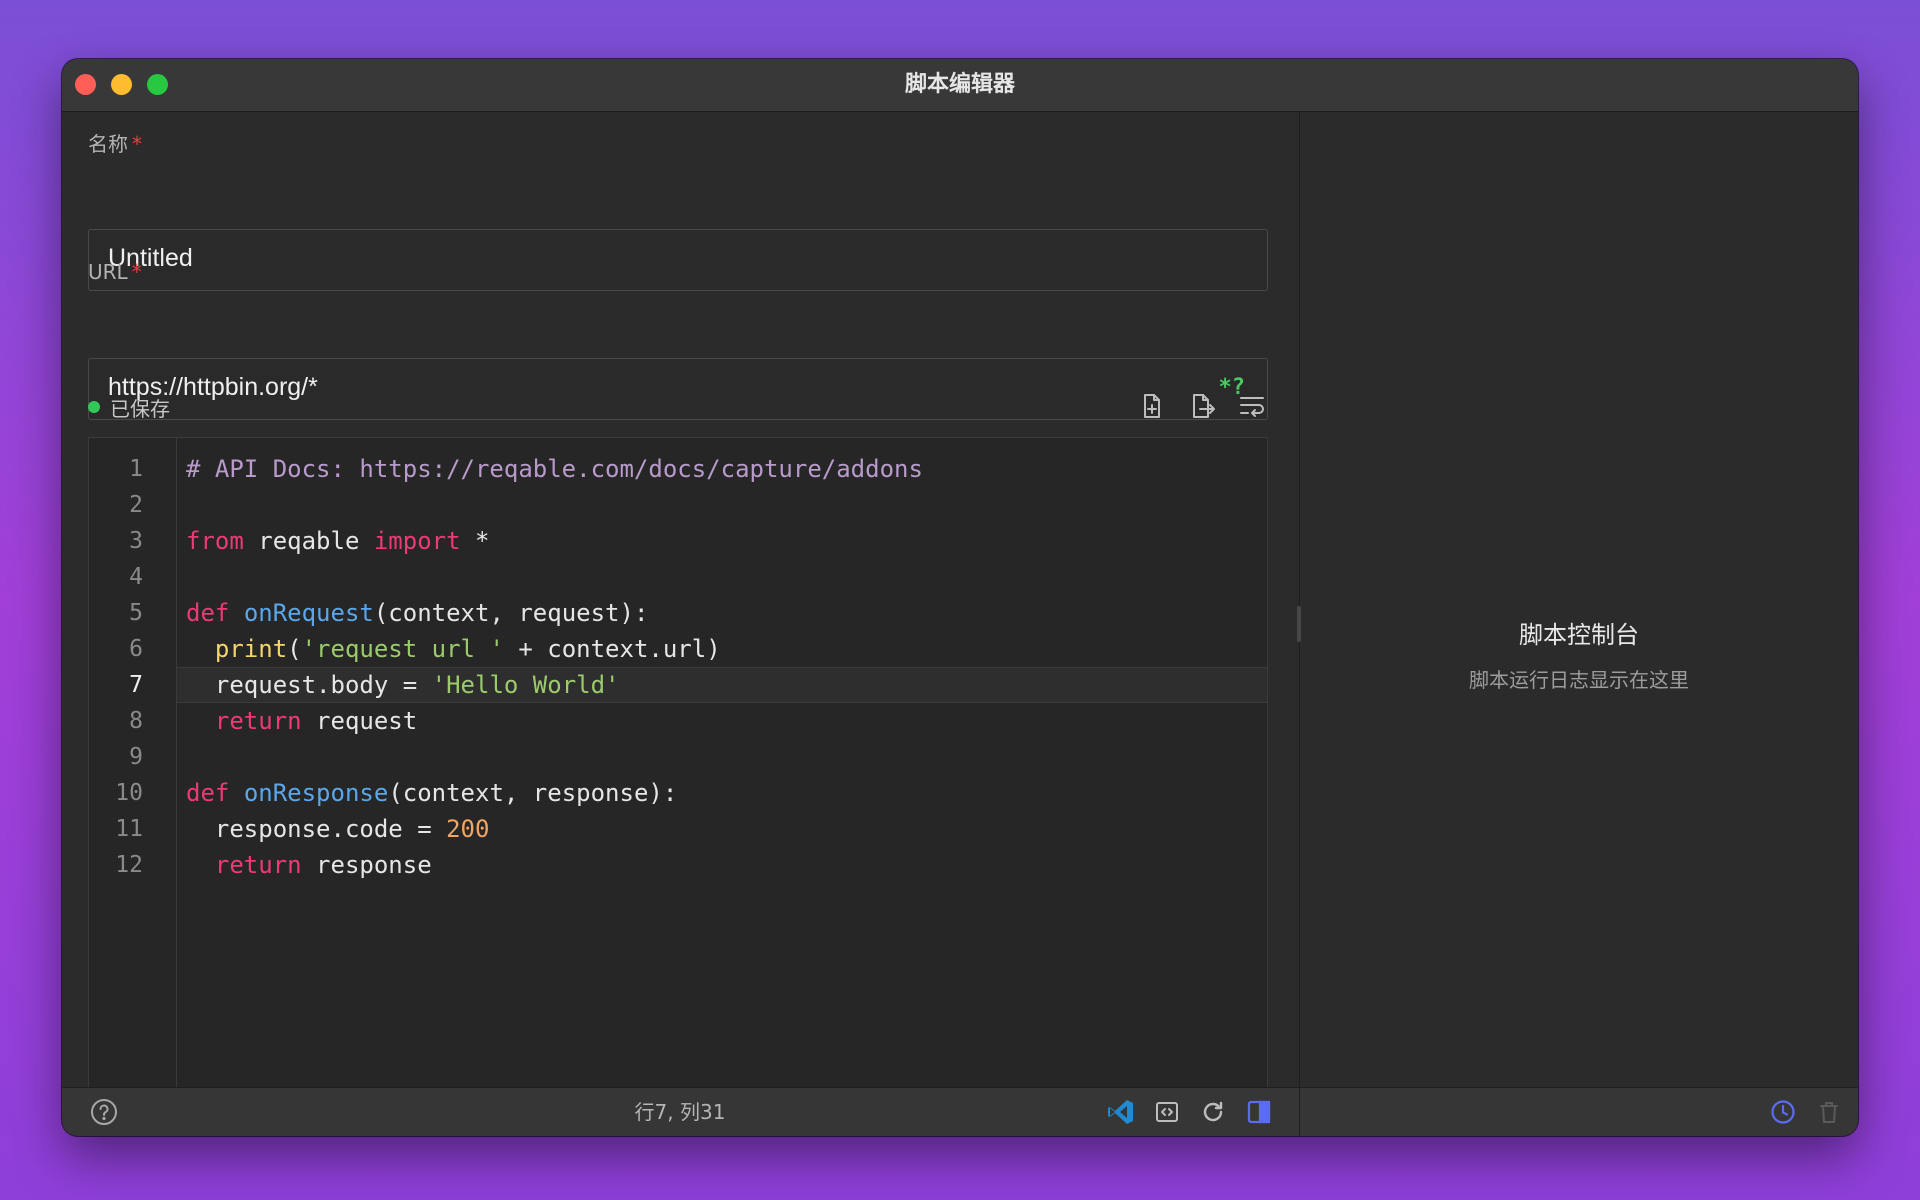 This screenshot has height=1200, width=1920. I want to click on status-bar-right, so click(1578, 1112).